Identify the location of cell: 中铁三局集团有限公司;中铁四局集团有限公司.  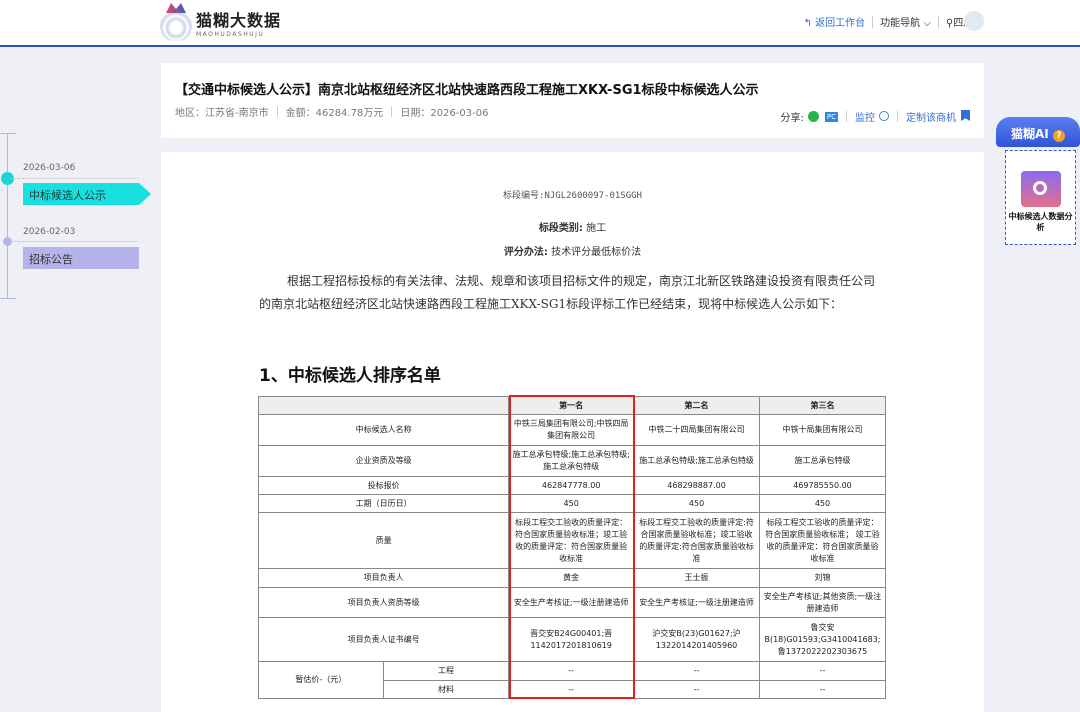
(571, 430).